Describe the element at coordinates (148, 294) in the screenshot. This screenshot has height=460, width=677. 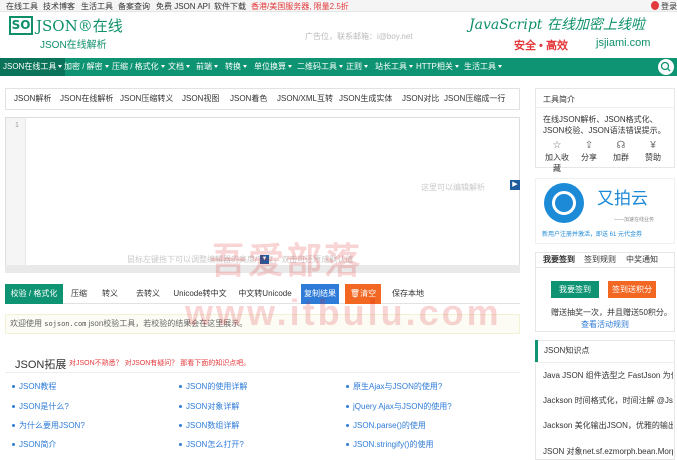
I see `unescape-button: 去转义` at that location.